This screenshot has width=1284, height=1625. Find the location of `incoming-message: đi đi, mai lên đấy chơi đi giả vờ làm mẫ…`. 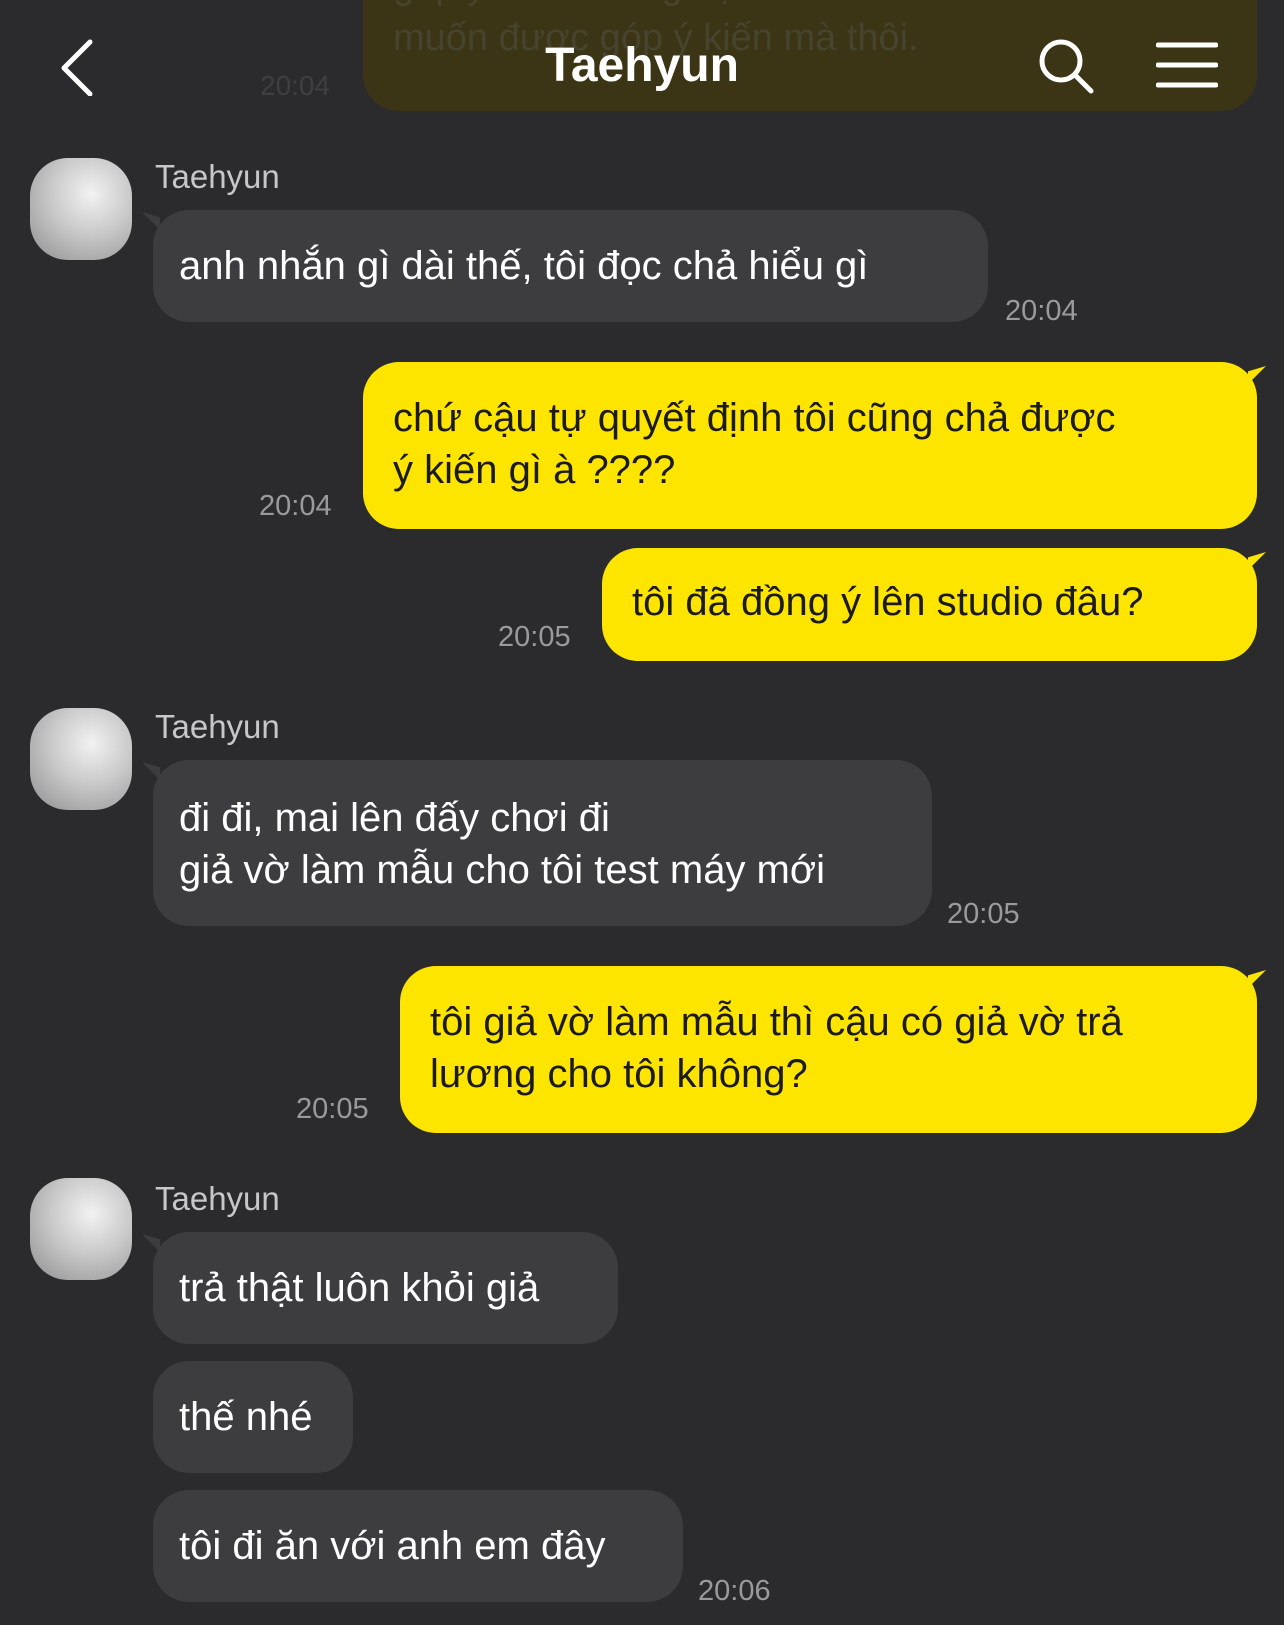

incoming-message: đi đi, mai lên đấy chơi đi giả vờ làm mẫ… is located at coordinates (542, 843).